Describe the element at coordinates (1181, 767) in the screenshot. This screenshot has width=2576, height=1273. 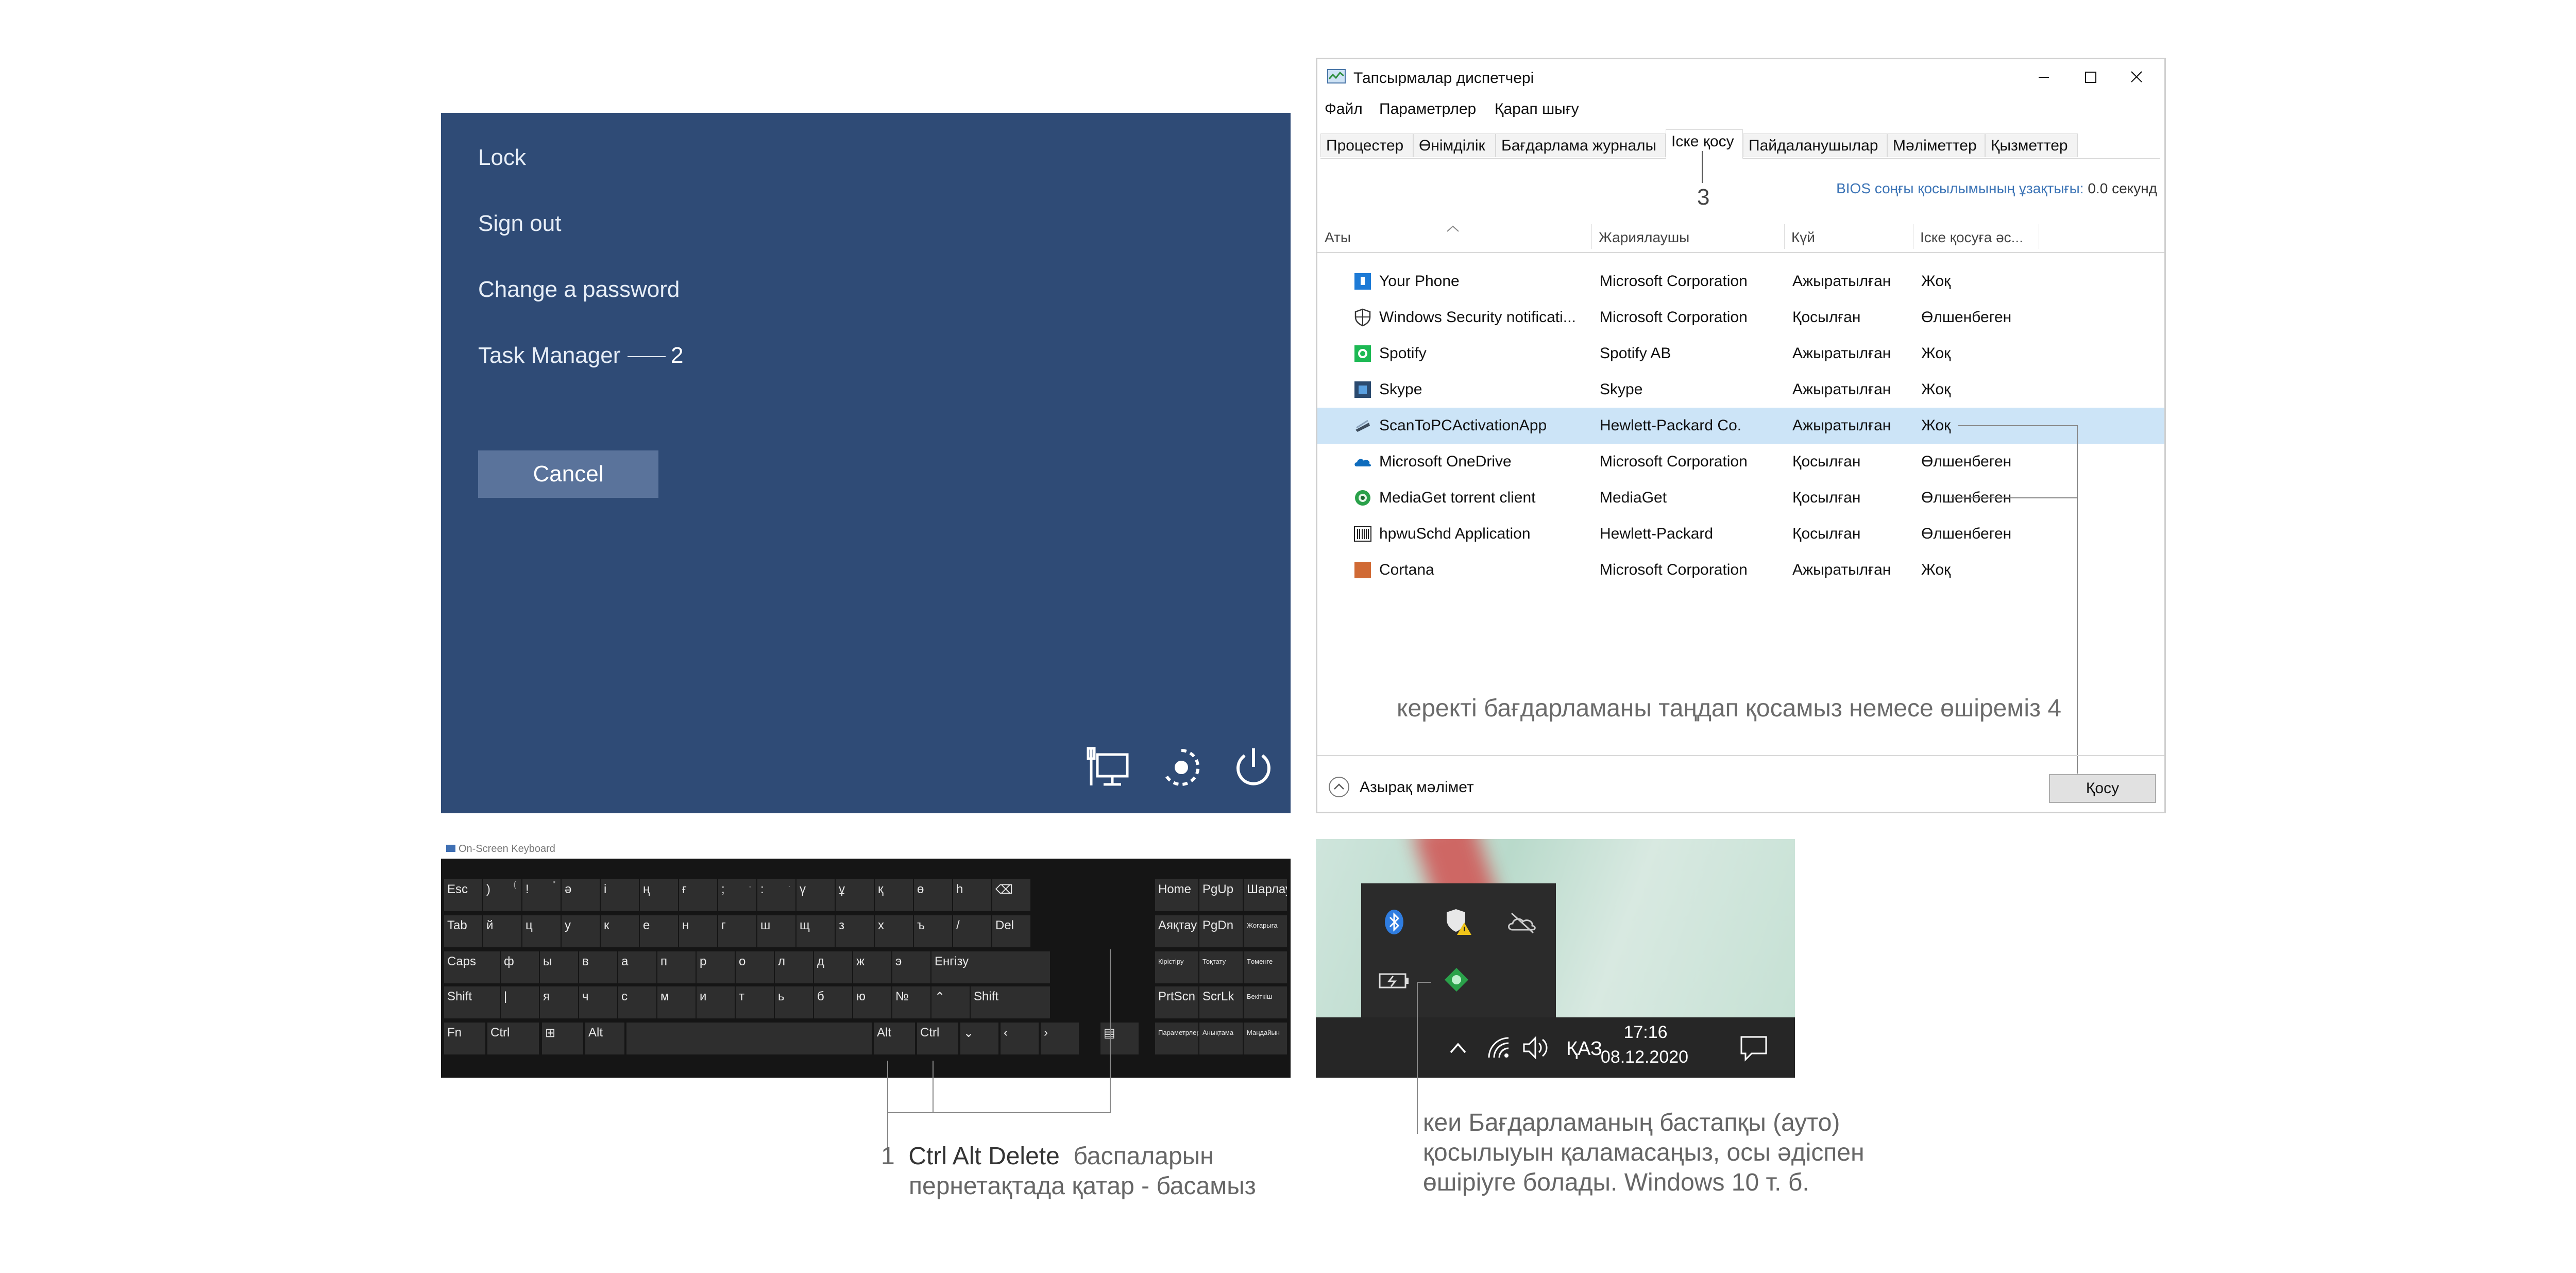
I see `accessibility-icon` at that location.